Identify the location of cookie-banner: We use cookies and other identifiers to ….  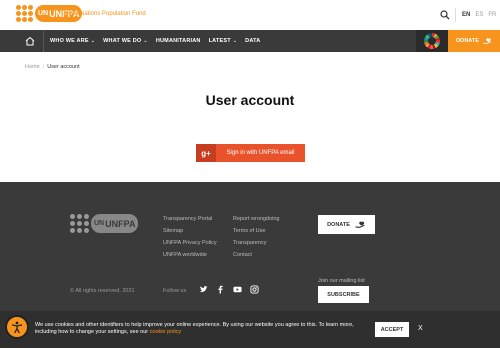
(250, 329).